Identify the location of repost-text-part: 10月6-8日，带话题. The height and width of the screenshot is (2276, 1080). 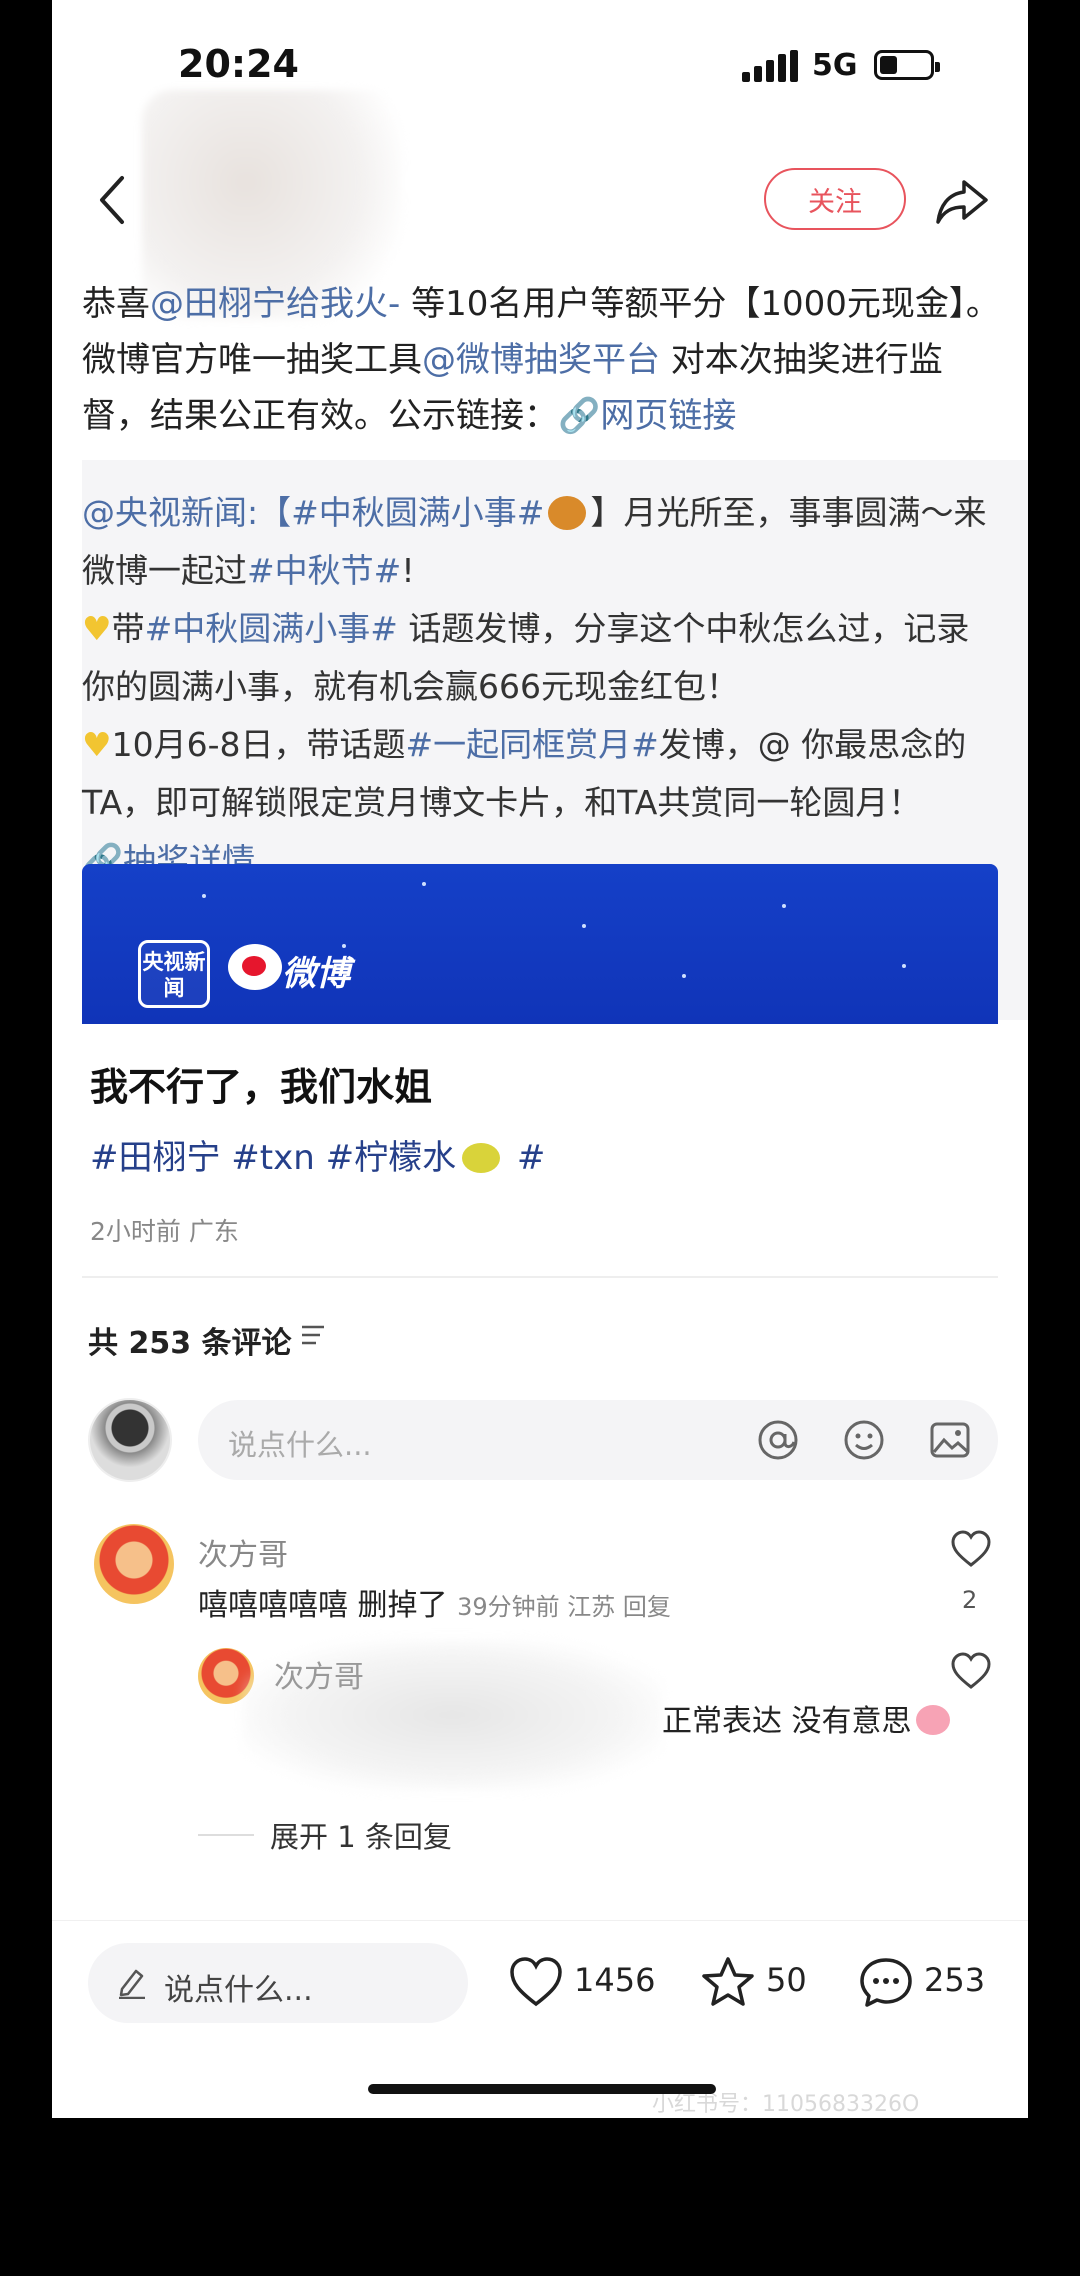
(258, 744).